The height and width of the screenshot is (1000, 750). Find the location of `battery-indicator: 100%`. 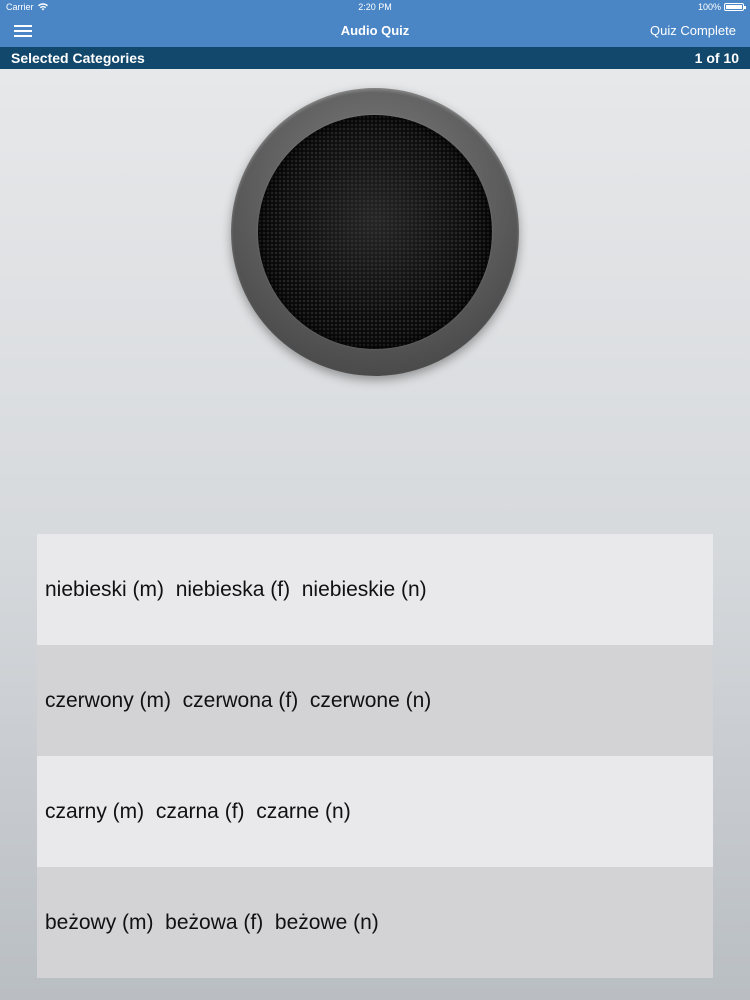

battery-indicator: 100% is located at coordinates (721, 7).